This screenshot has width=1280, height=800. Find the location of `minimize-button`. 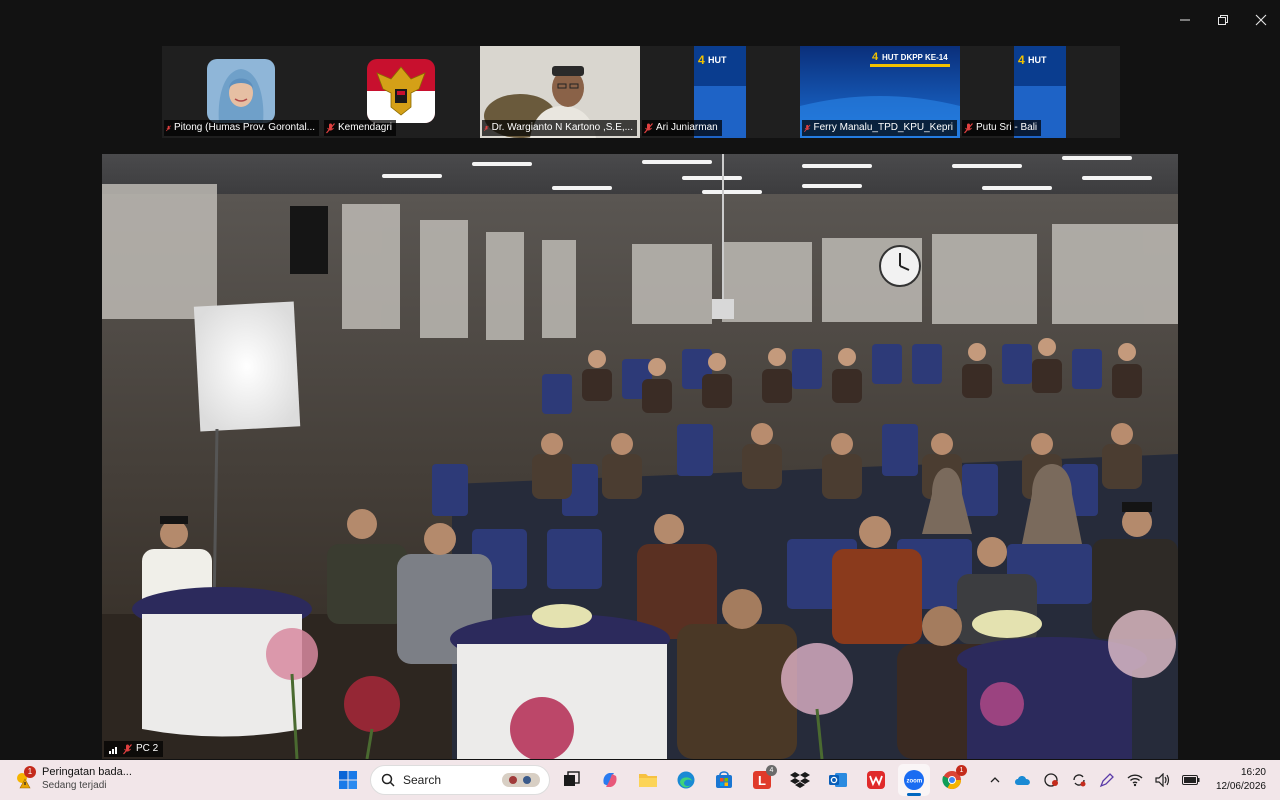

minimize-button is located at coordinates (1185, 20).